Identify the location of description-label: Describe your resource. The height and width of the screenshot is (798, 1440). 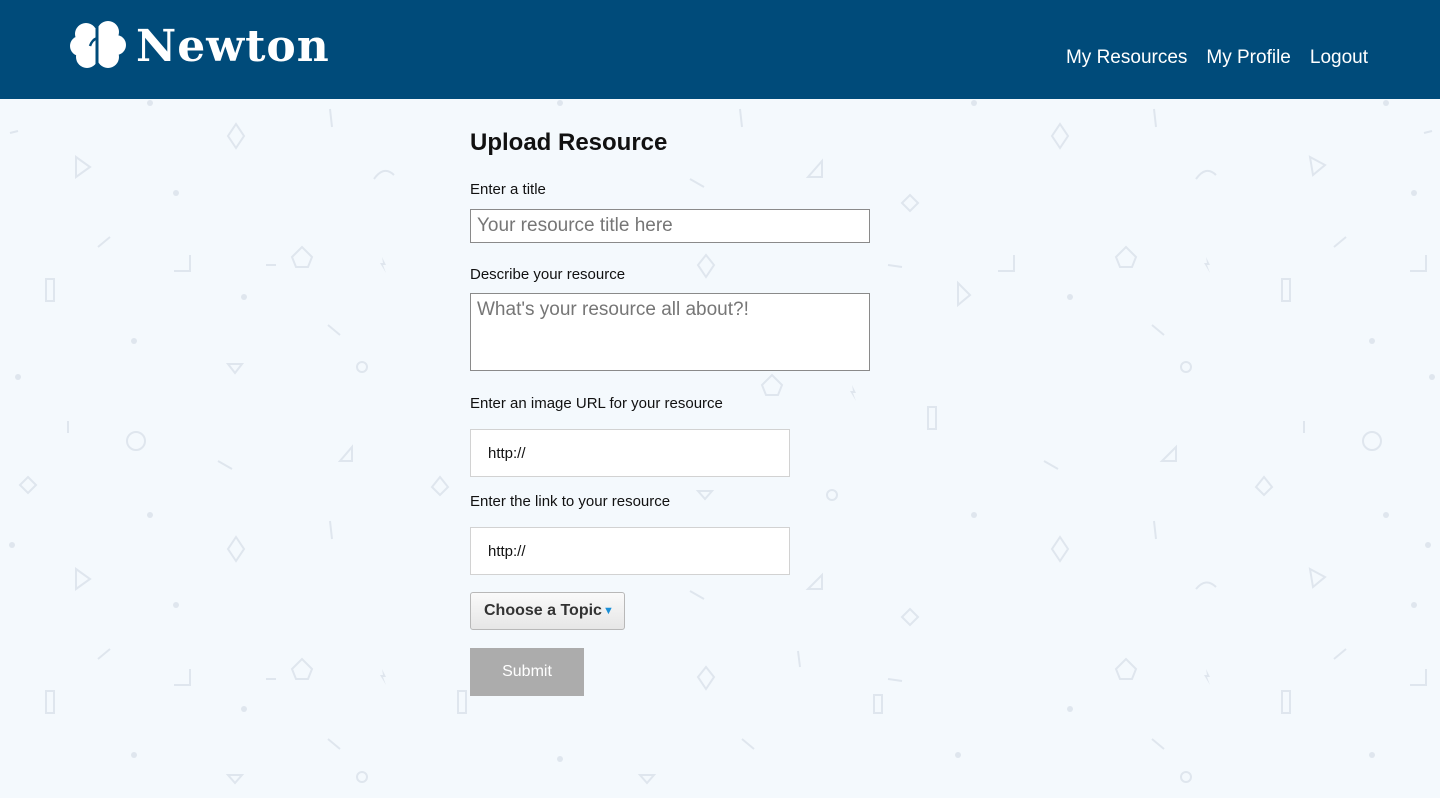
(548, 274).